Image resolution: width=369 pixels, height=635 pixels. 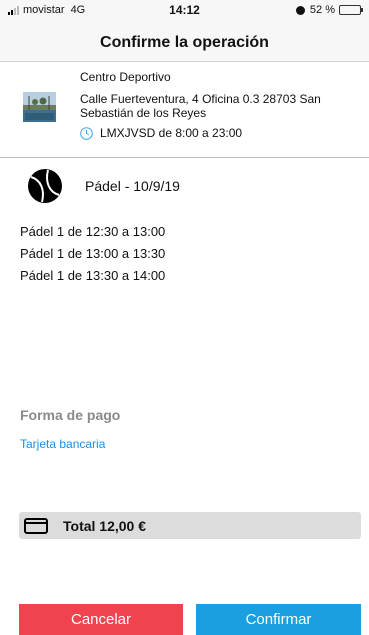 What do you see at coordinates (184, 10) in the screenshot?
I see `status-bar: movistar 4G 14:12 52 %` at bounding box center [184, 10].